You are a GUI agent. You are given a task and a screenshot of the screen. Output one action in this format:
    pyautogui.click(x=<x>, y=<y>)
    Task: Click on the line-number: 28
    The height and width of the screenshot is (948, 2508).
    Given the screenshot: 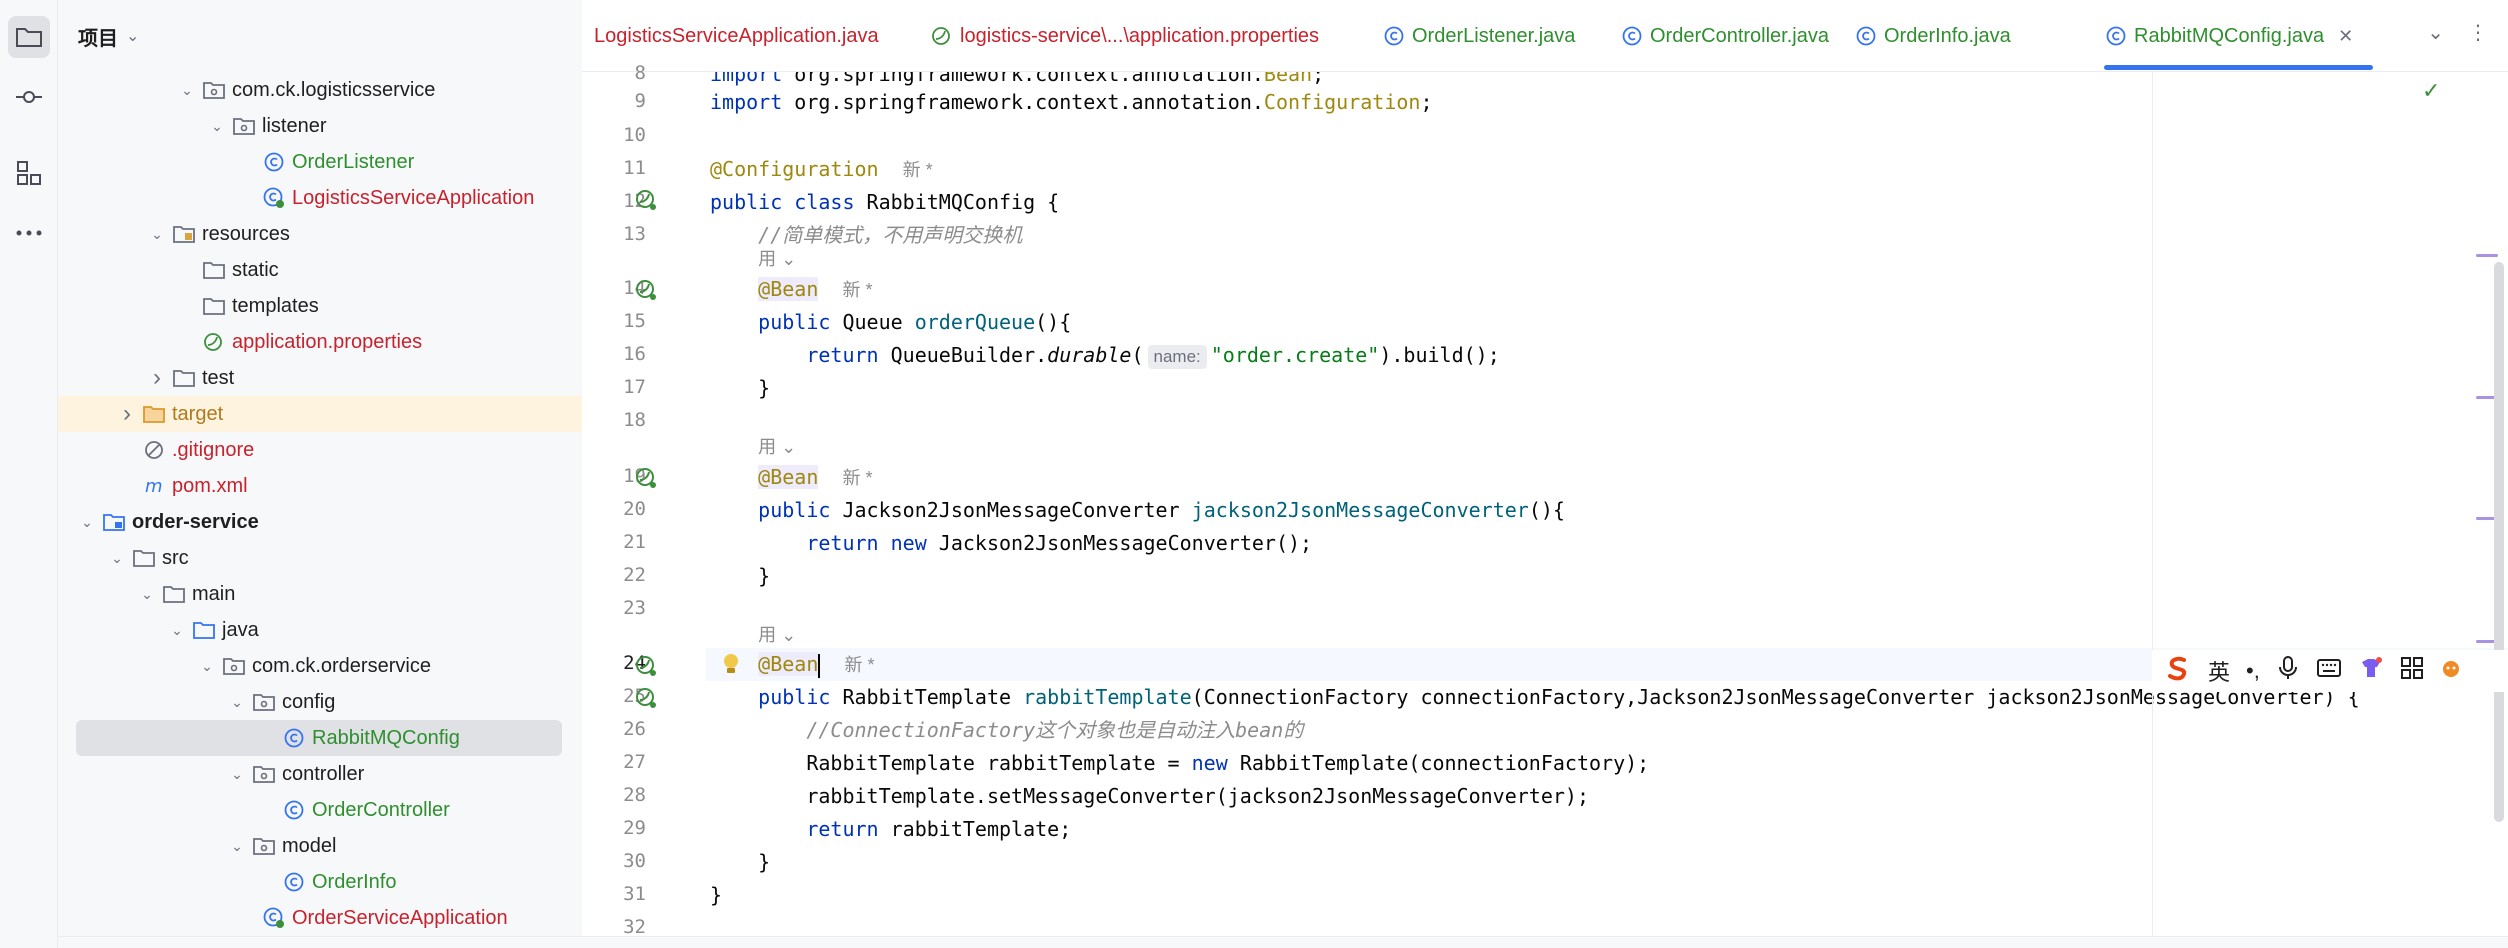 What is the action you would take?
    pyautogui.click(x=616, y=795)
    